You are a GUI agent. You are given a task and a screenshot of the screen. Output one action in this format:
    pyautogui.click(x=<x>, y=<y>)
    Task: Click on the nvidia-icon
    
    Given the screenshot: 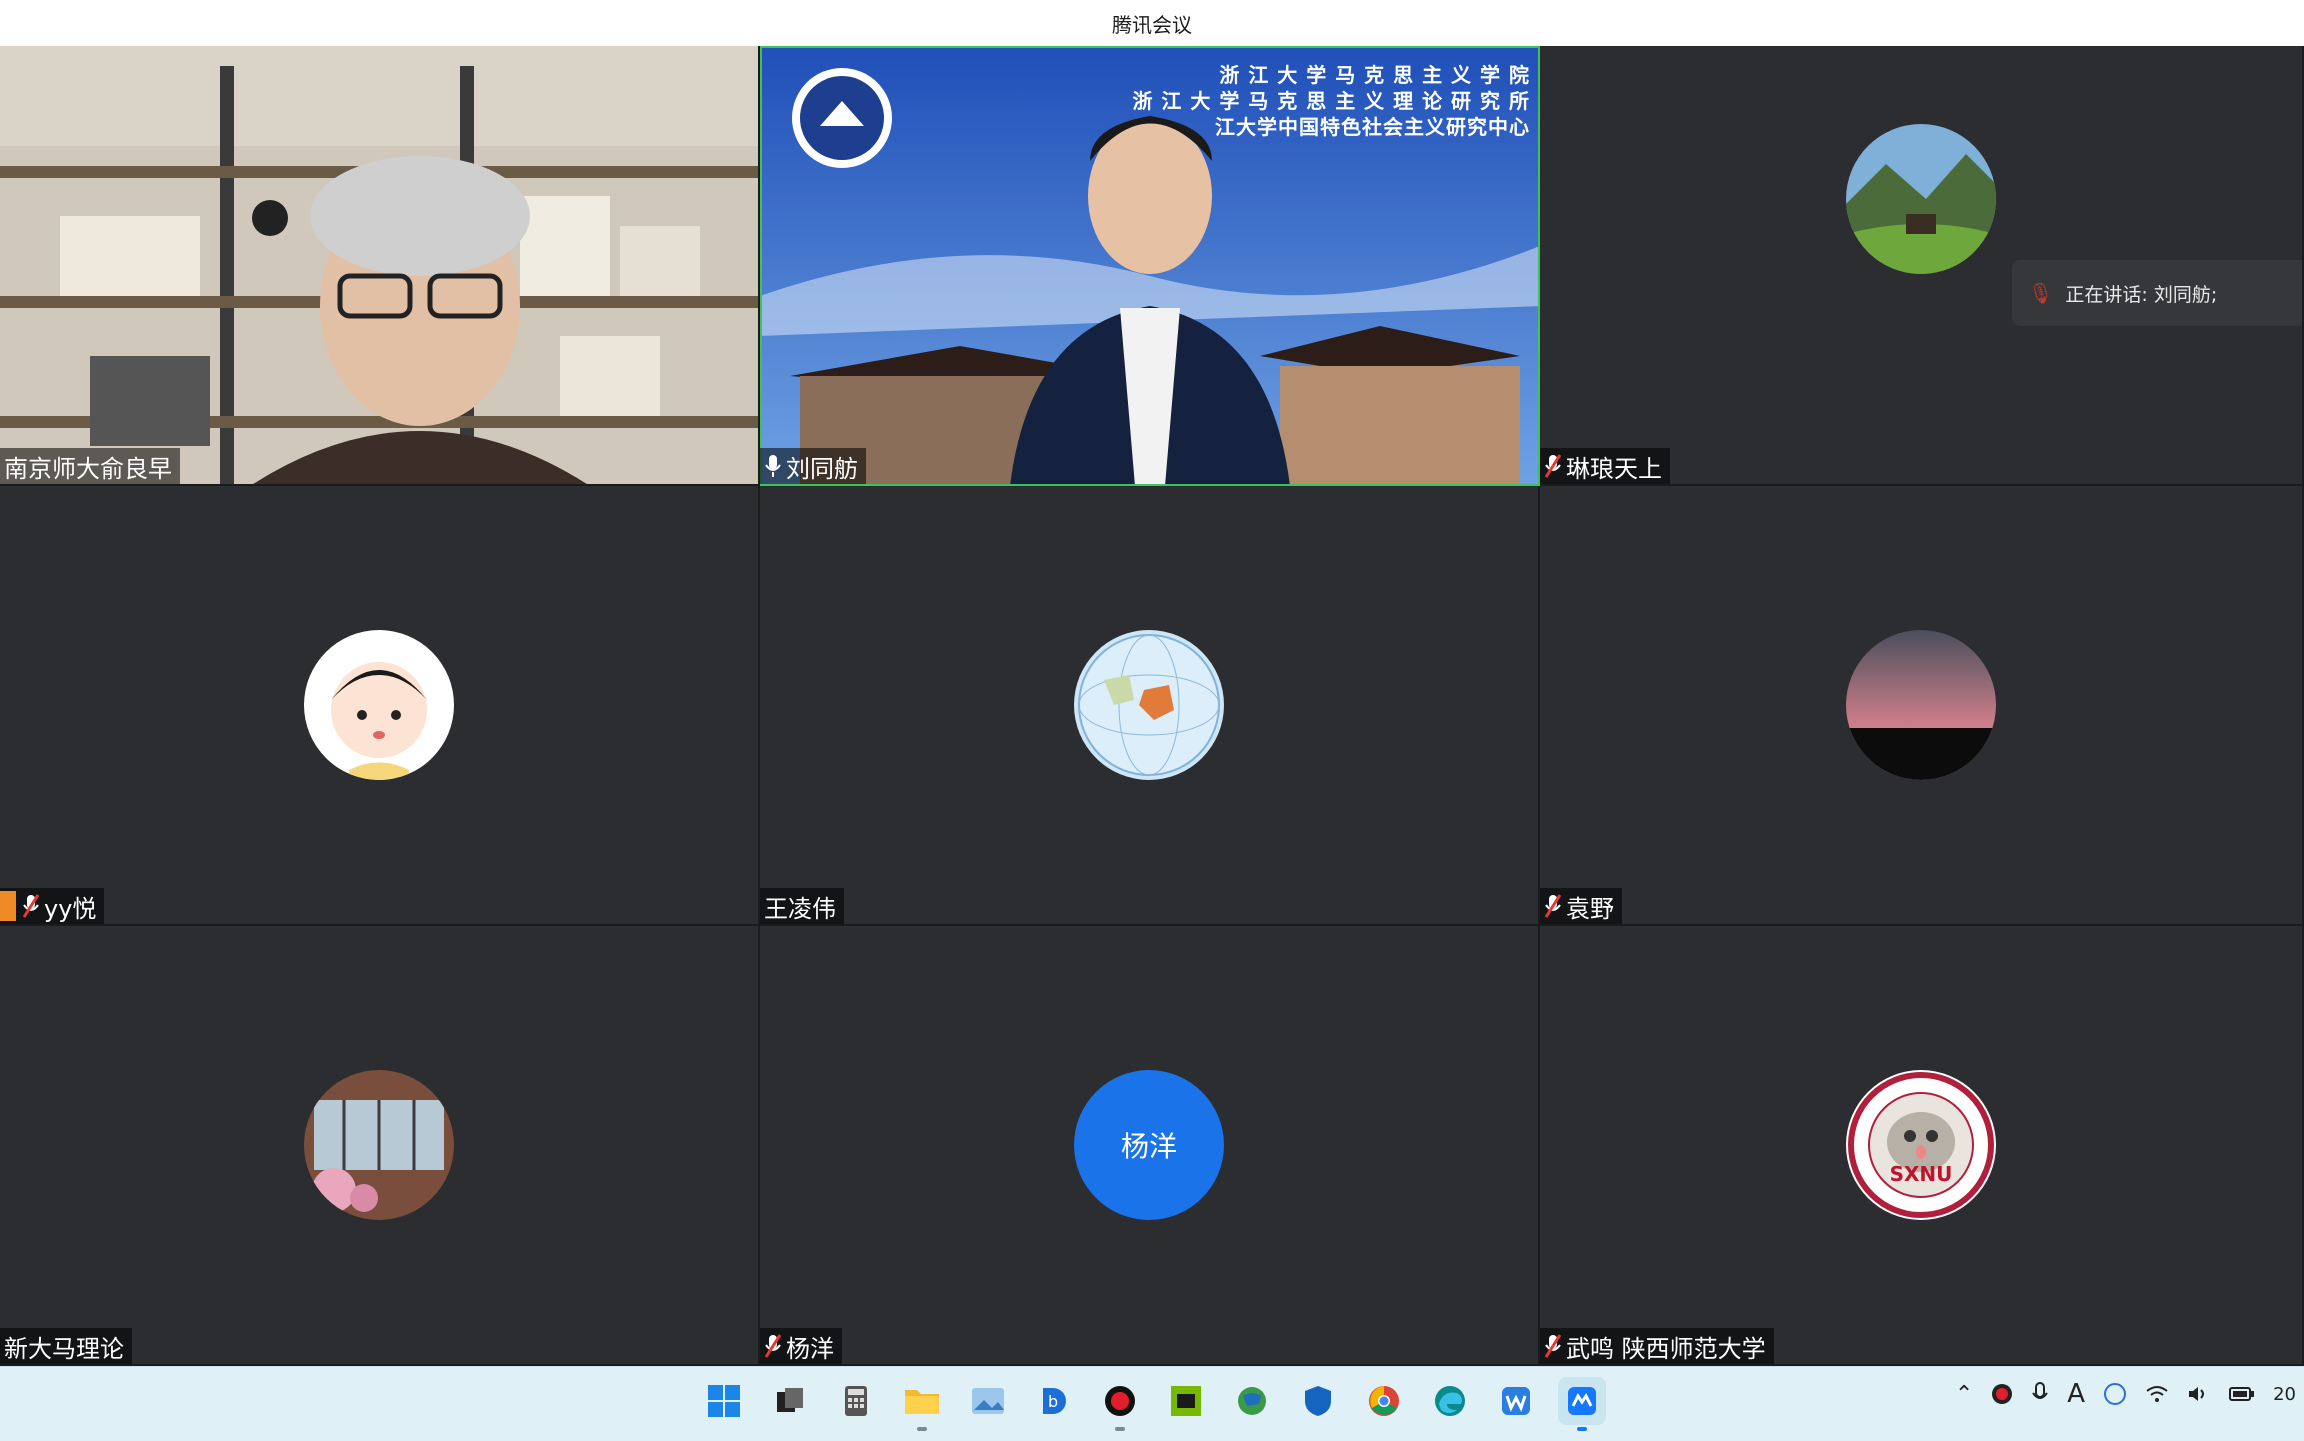 What is the action you would take?
    pyautogui.click(x=1186, y=1401)
    